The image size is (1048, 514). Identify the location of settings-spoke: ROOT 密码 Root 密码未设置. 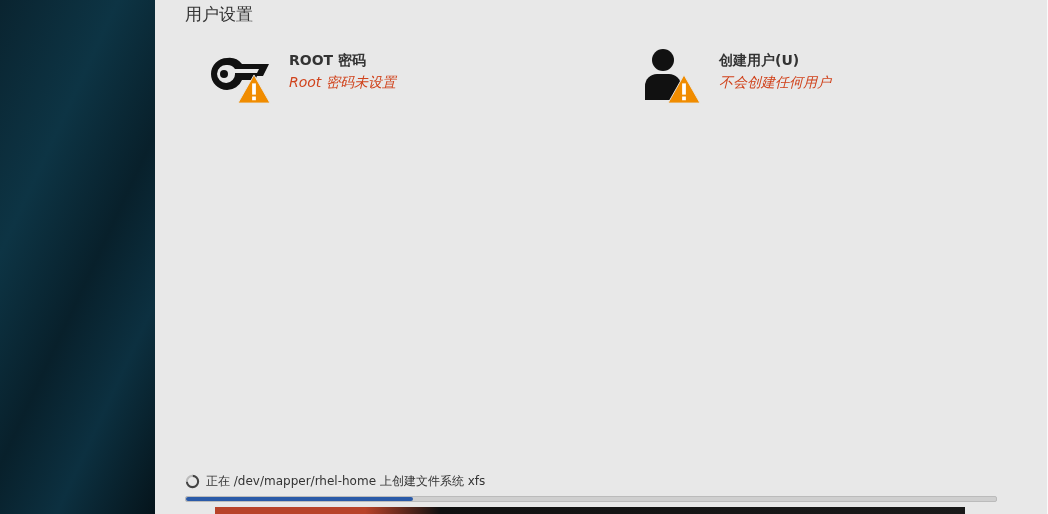
(401, 76).